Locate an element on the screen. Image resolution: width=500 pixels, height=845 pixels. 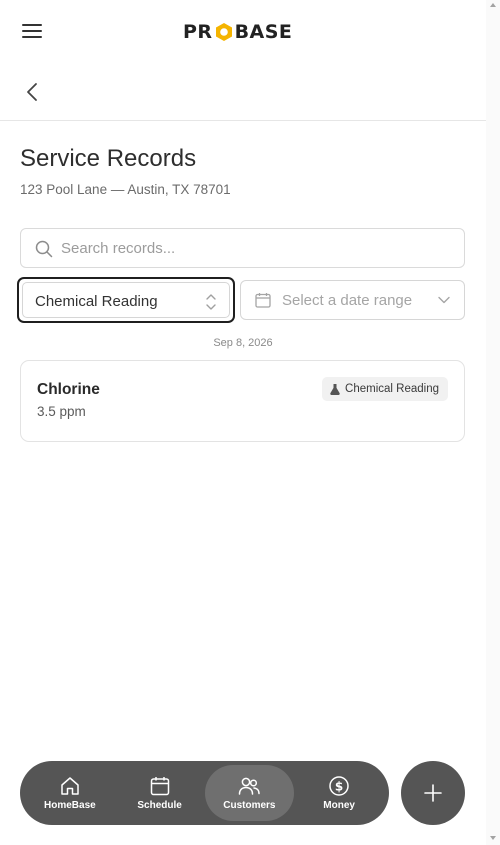
customer-address: 123 Pool Lane — Austin, TX 78701 is located at coordinates (125, 189).